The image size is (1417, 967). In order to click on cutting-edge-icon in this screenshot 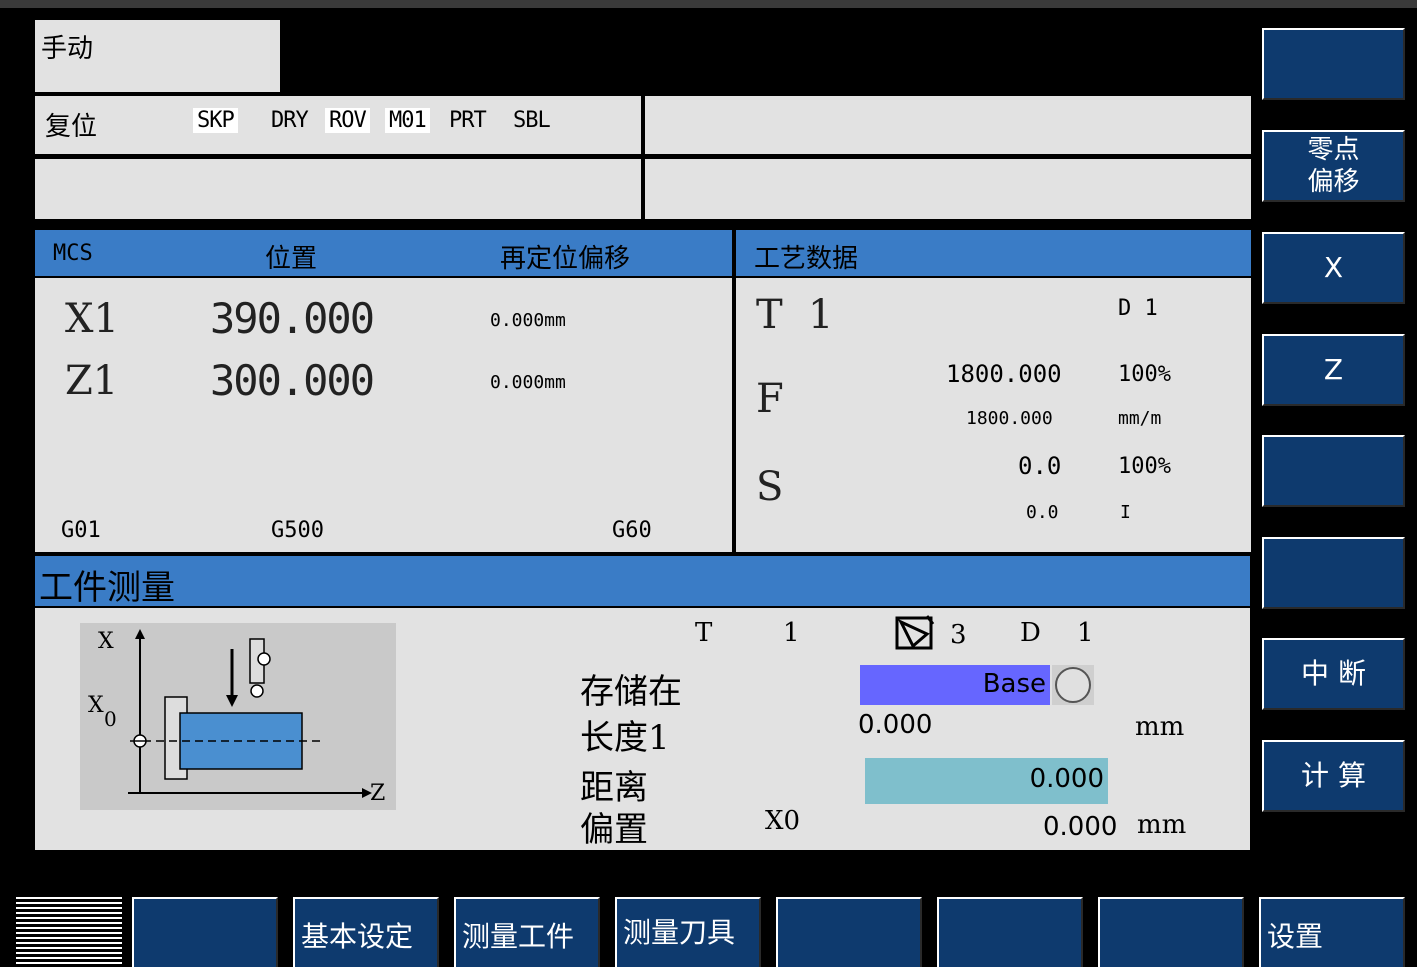, I will do `click(915, 632)`.